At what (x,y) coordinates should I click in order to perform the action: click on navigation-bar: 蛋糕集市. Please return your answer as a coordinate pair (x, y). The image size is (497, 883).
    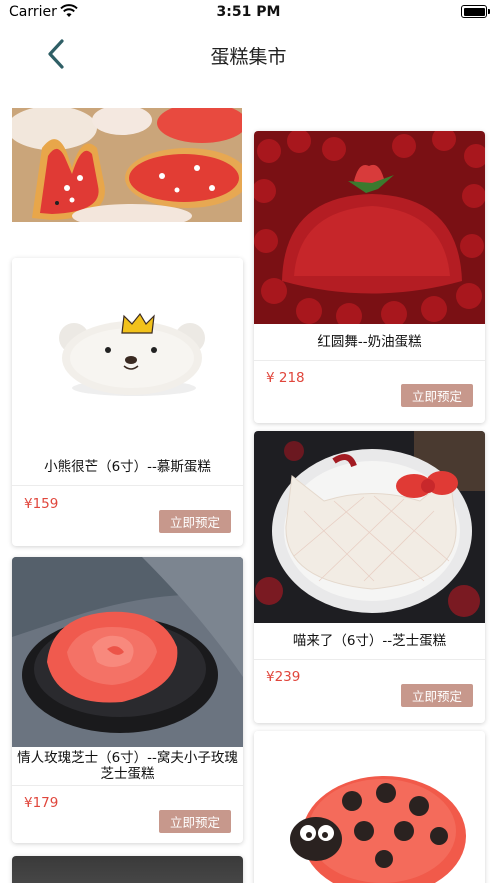
    Looking at the image, I should click on (248, 54).